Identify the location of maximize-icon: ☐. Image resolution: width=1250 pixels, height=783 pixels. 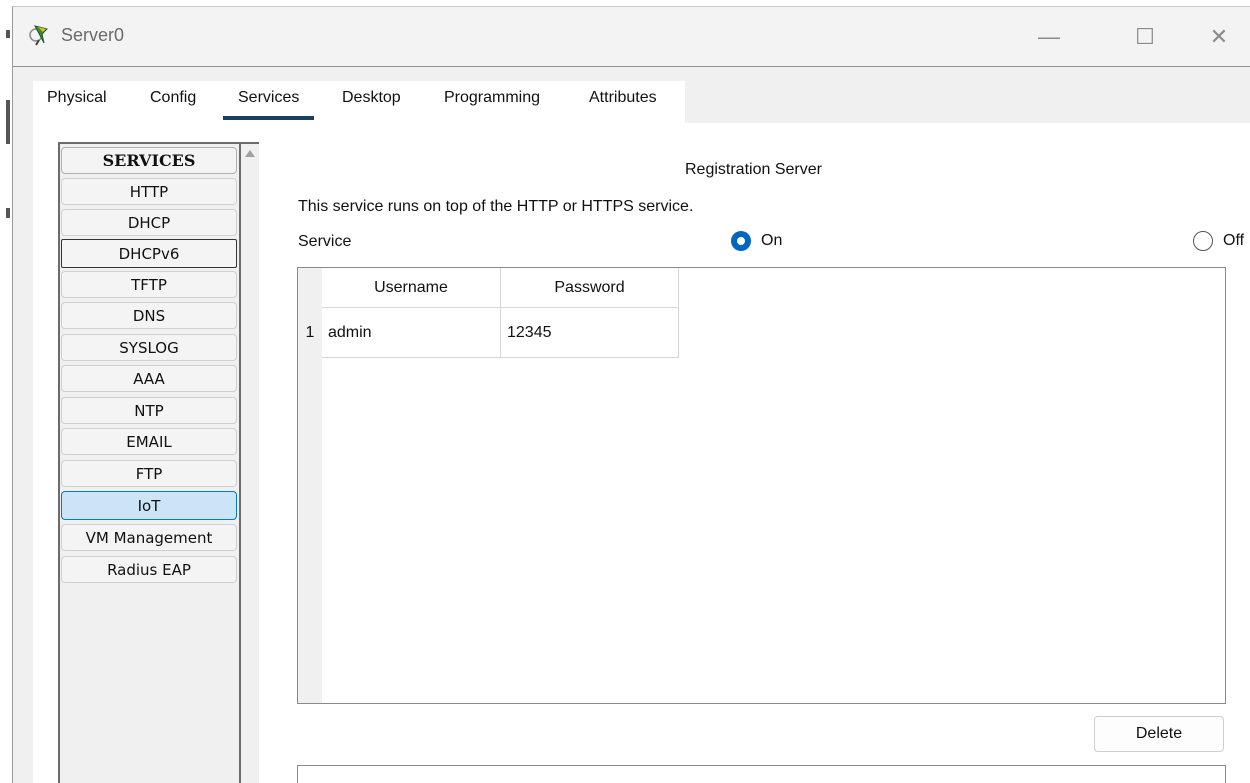
(1145, 37).